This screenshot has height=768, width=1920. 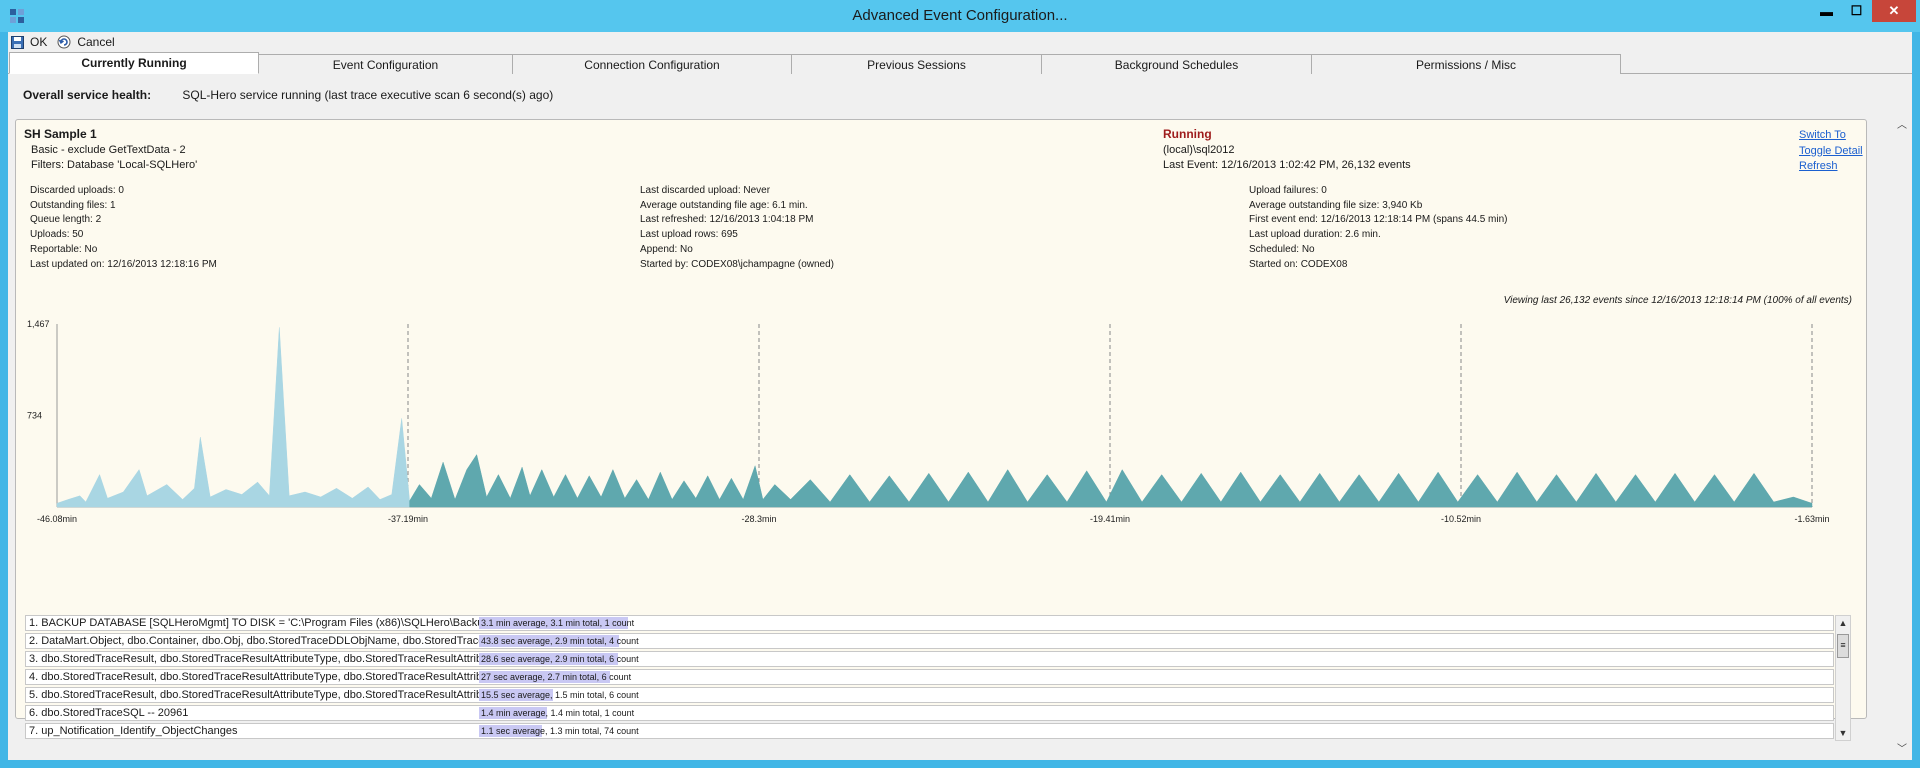 What do you see at coordinates (560, 659) in the screenshot?
I see `query-metric: 28.6 sec average, 2.9 min total, 6 count` at bounding box center [560, 659].